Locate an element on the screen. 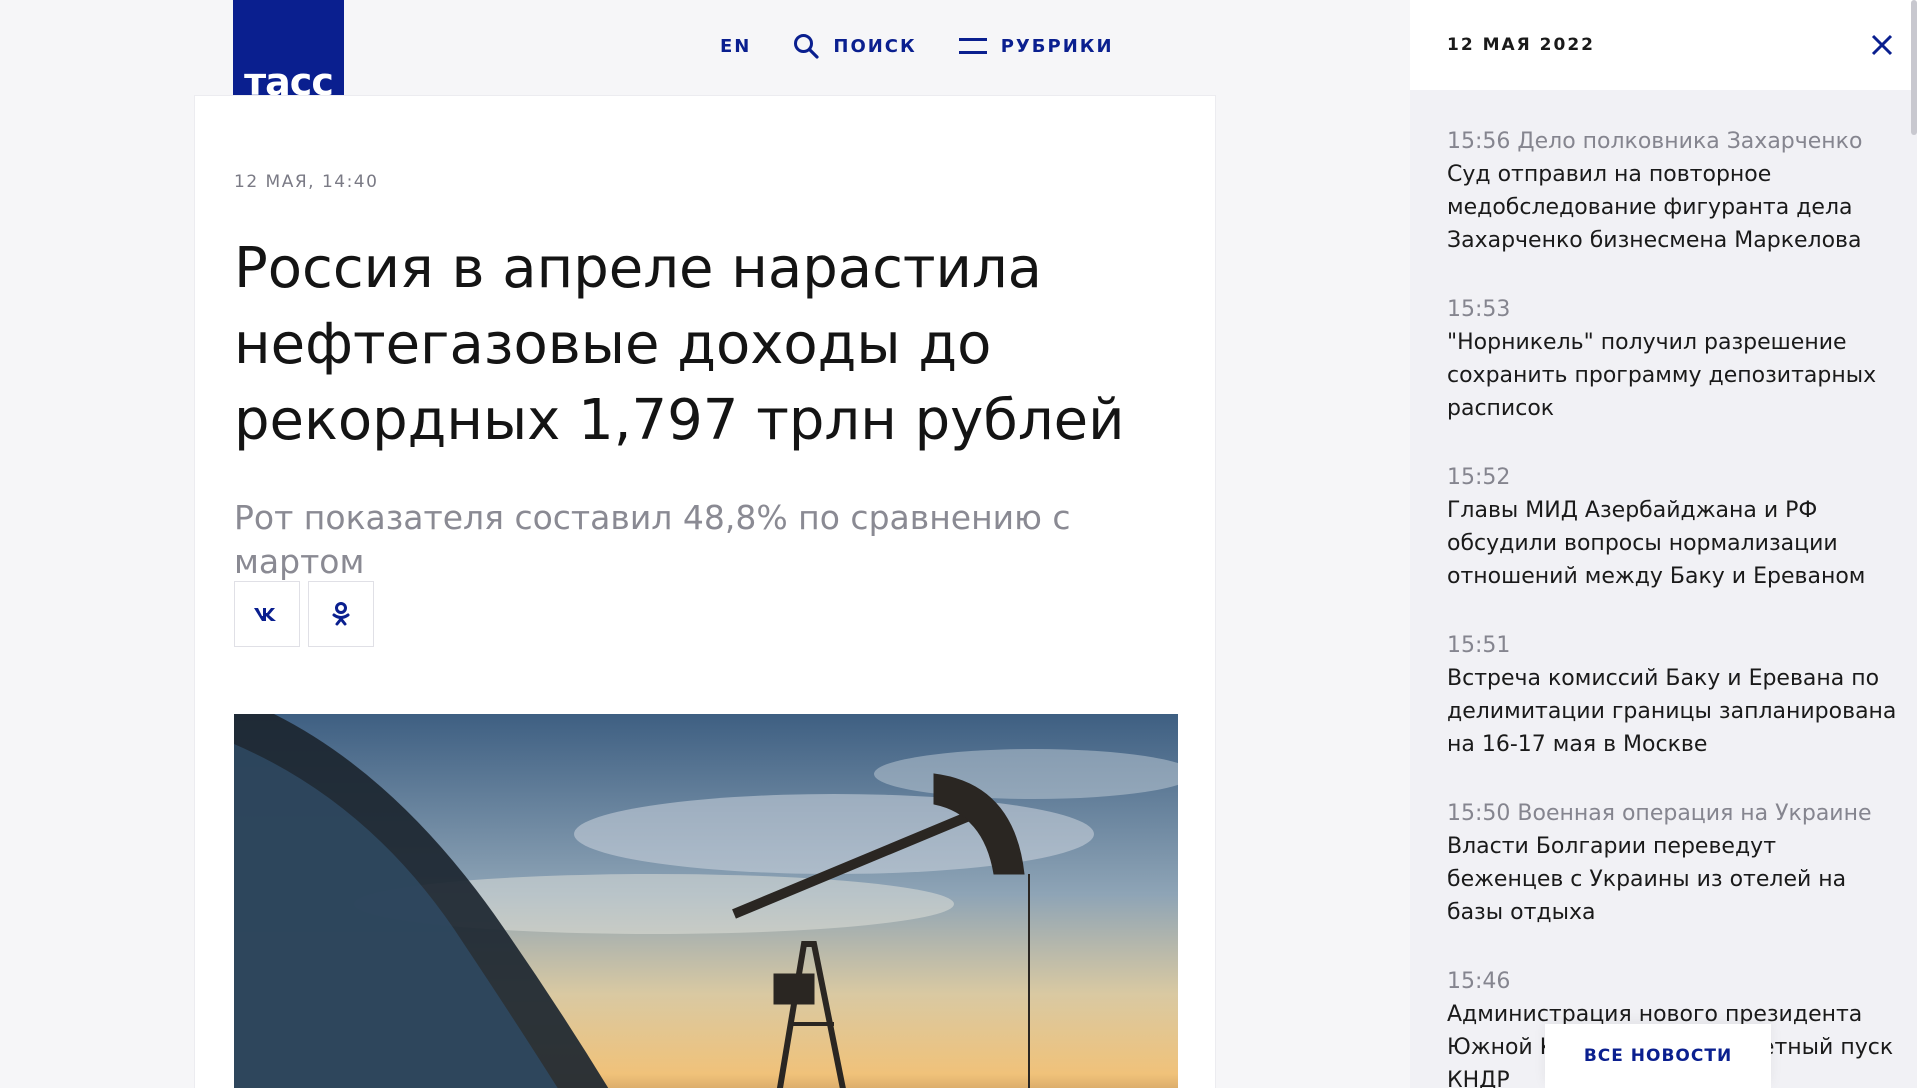  rubrics-menu-button: РУБРИКИ is located at coordinates (1036, 46).